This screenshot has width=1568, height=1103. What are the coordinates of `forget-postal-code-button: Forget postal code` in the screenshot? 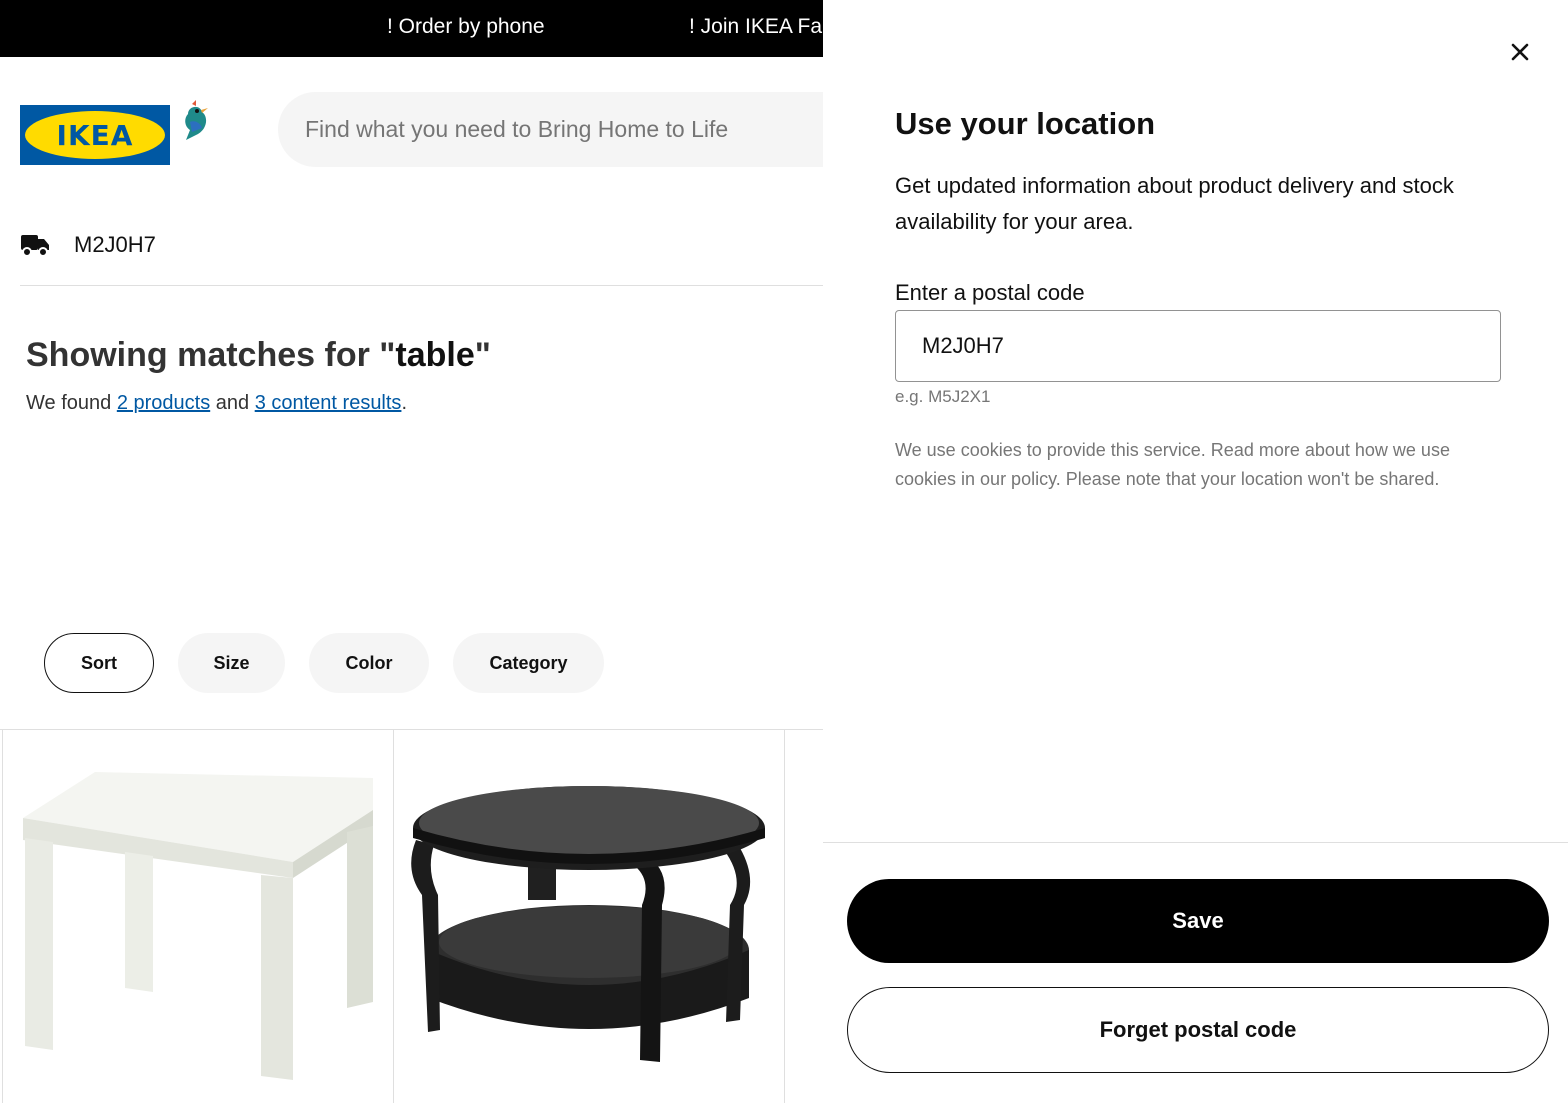 It's located at (1198, 1030).